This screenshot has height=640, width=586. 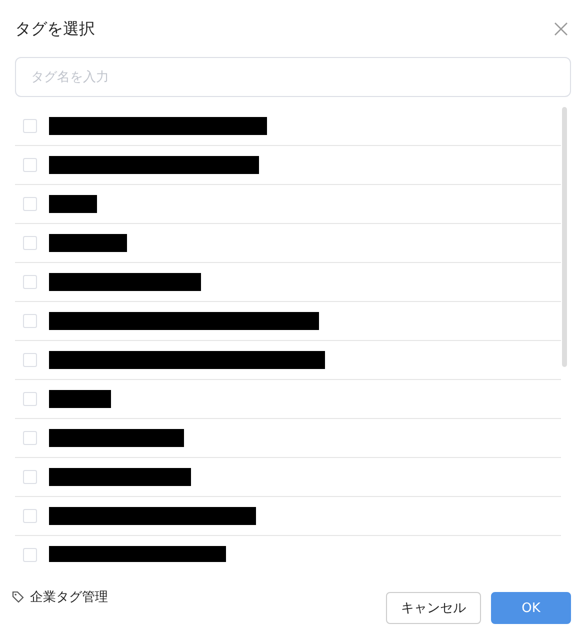 What do you see at coordinates (433, 608) in the screenshot?
I see `cancel-button: キャンセル` at bounding box center [433, 608].